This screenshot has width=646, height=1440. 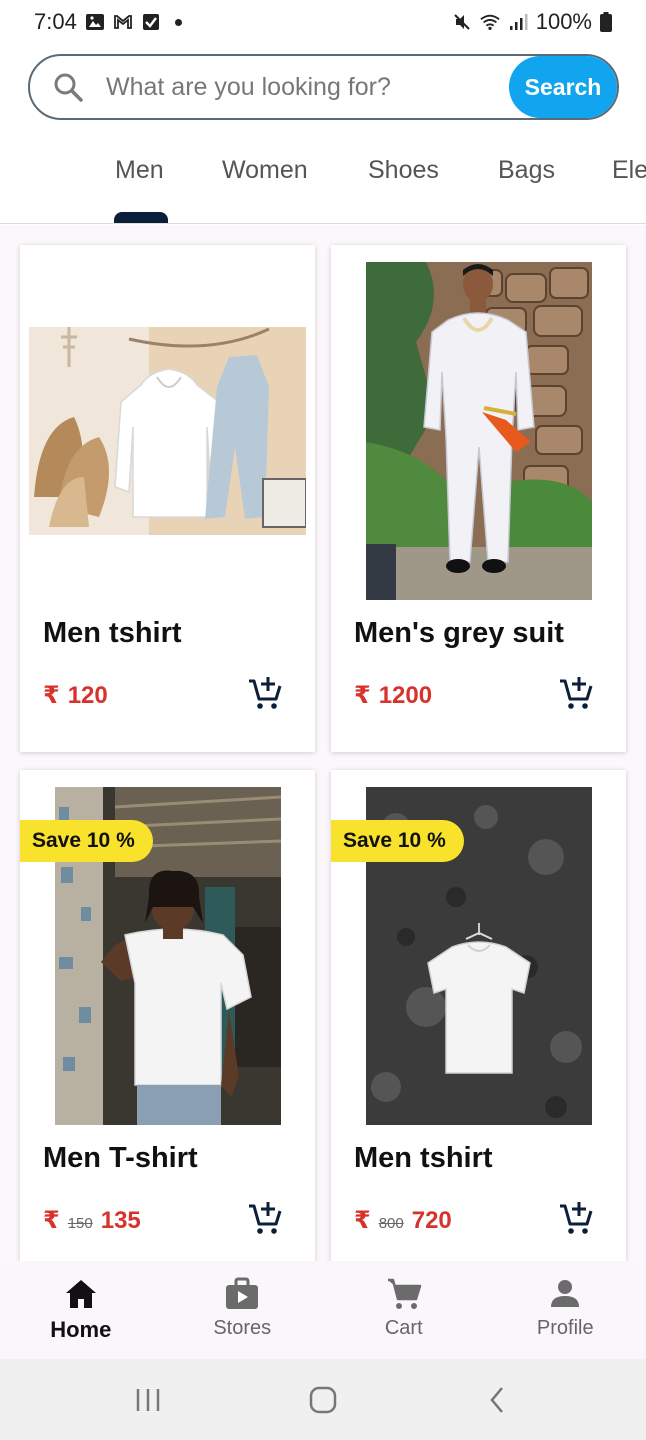 I want to click on status-time: 7:04, so click(x=55, y=21).